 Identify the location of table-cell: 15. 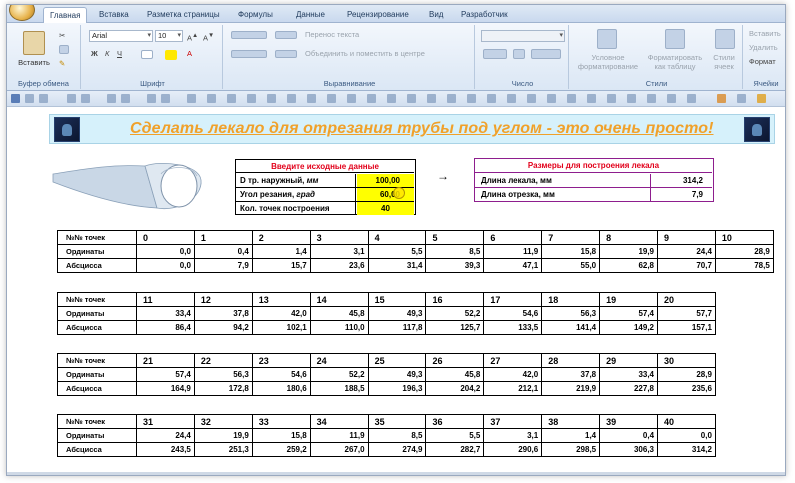
(397, 299).